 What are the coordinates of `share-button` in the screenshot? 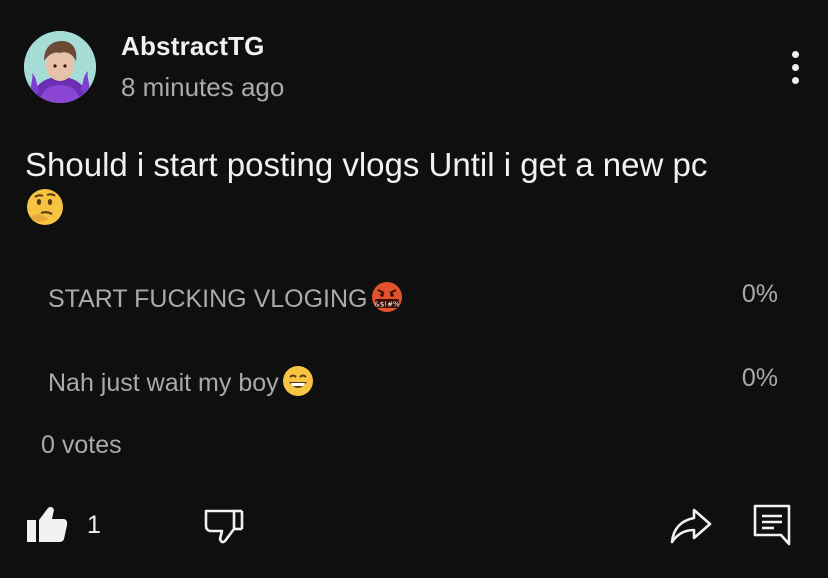 It's located at (692, 526).